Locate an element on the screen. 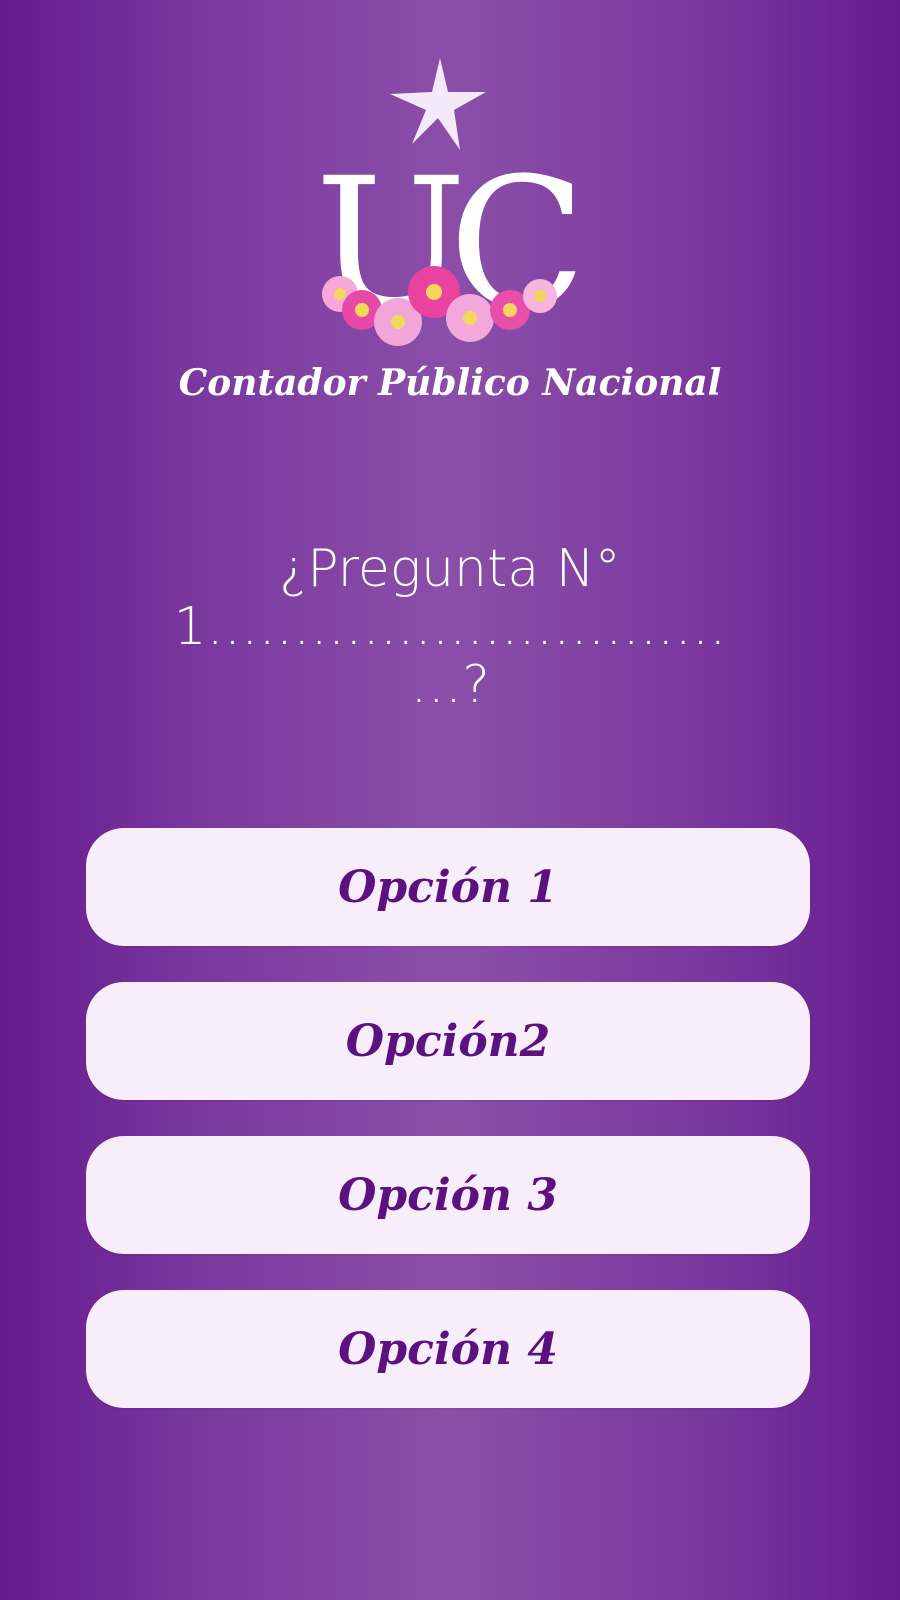 This screenshot has height=1600, width=900. option-1-button: Opción 1 is located at coordinates (448, 887).